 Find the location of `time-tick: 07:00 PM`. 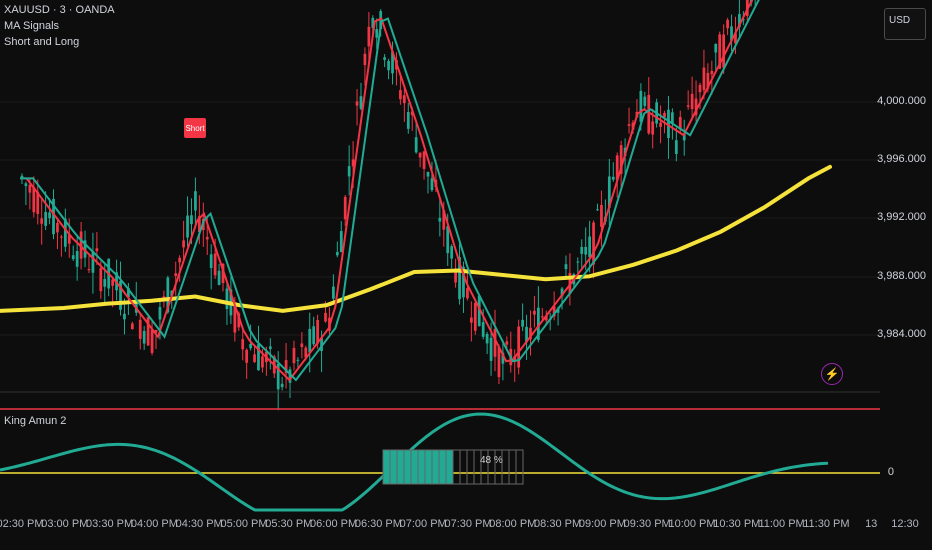

time-tick: 07:00 PM is located at coordinates (423, 524).